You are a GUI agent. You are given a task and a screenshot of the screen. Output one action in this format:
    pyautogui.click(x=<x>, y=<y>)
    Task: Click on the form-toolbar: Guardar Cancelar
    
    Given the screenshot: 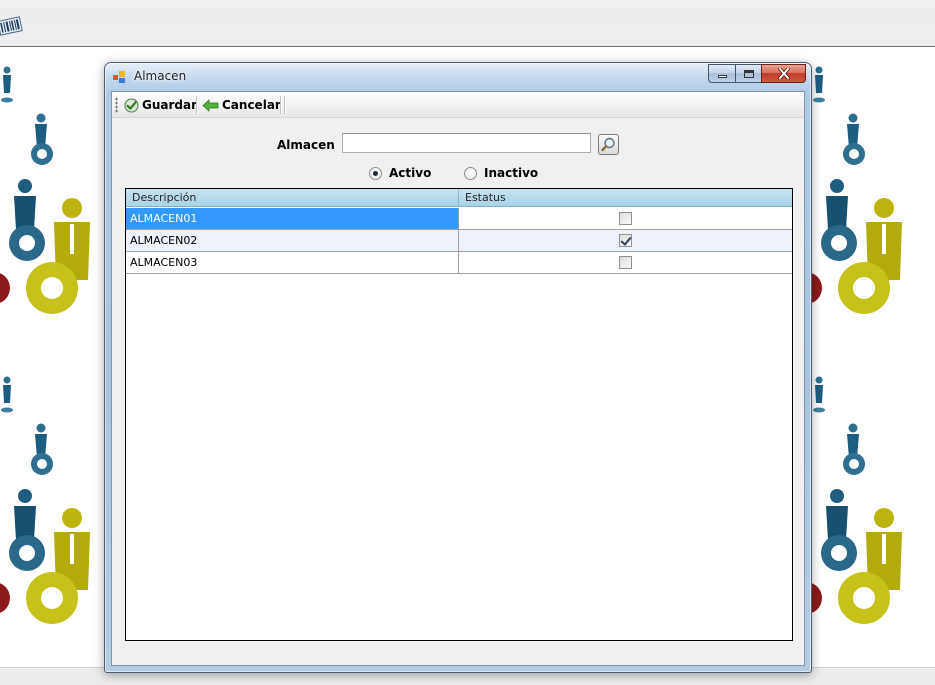 What is the action you would take?
    pyautogui.click(x=458, y=105)
    